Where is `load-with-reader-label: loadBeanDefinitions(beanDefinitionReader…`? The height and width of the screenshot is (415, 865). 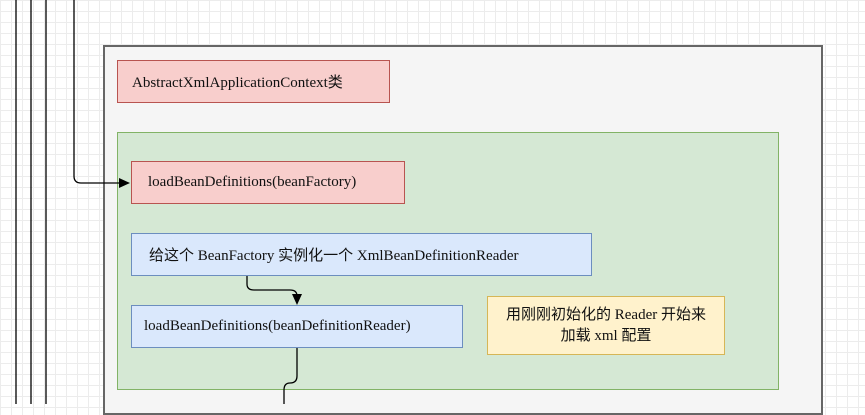
load-with-reader-label: loadBeanDefinitions(beanDefinitionReader… is located at coordinates (277, 326).